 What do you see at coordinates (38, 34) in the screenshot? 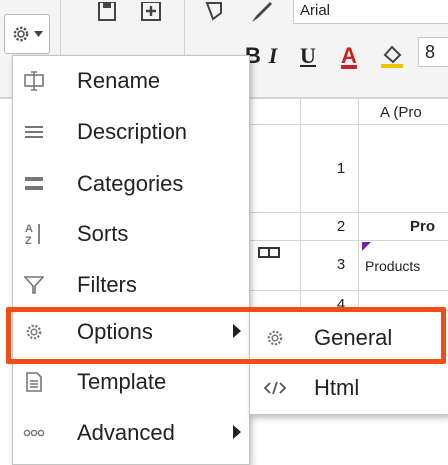
I see `chevron-down-icon` at bounding box center [38, 34].